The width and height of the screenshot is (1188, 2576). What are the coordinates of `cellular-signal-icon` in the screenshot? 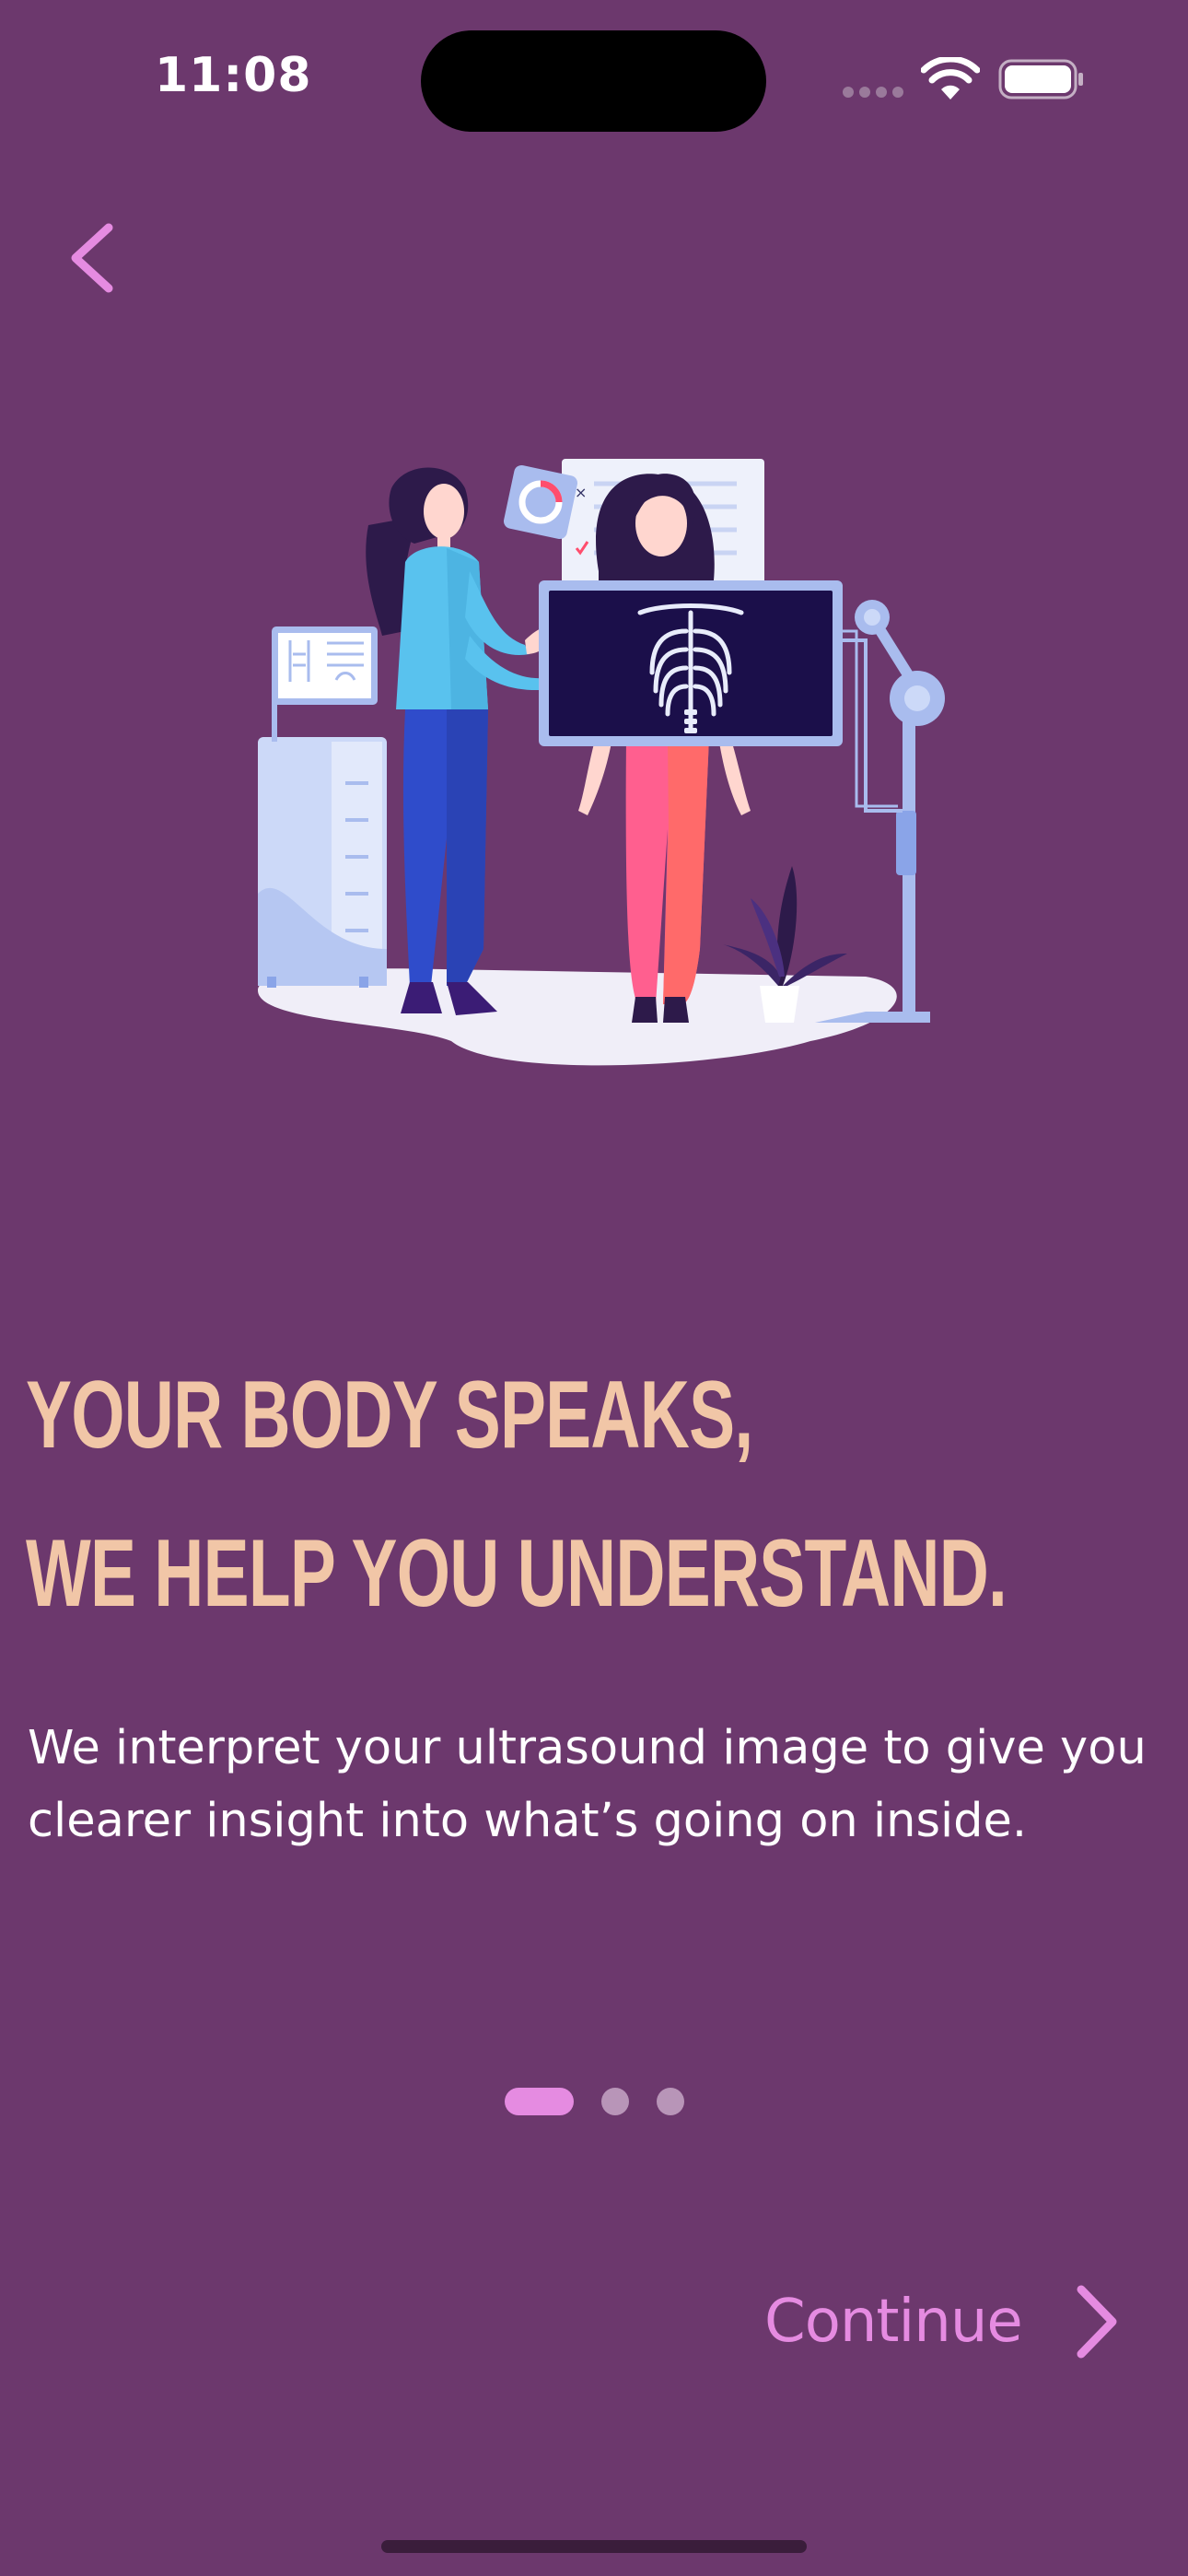 It's located at (873, 92).